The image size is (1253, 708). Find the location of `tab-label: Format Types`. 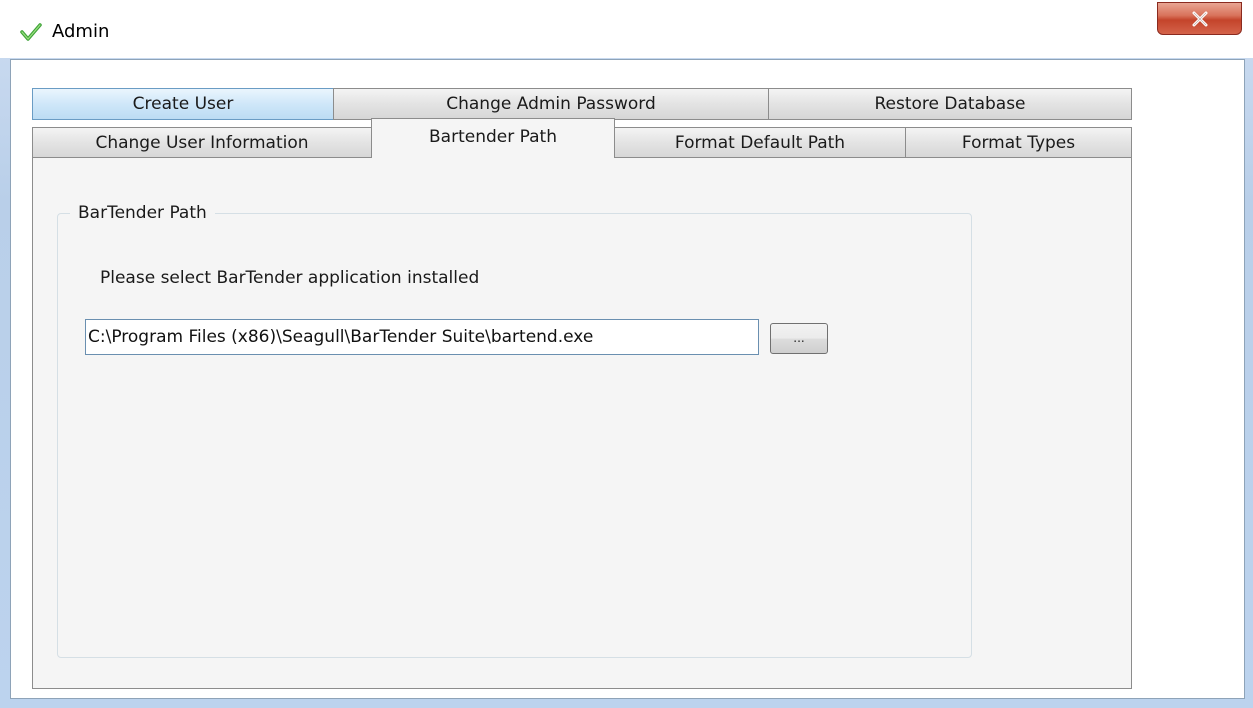

tab-label: Format Types is located at coordinates (1018, 143).